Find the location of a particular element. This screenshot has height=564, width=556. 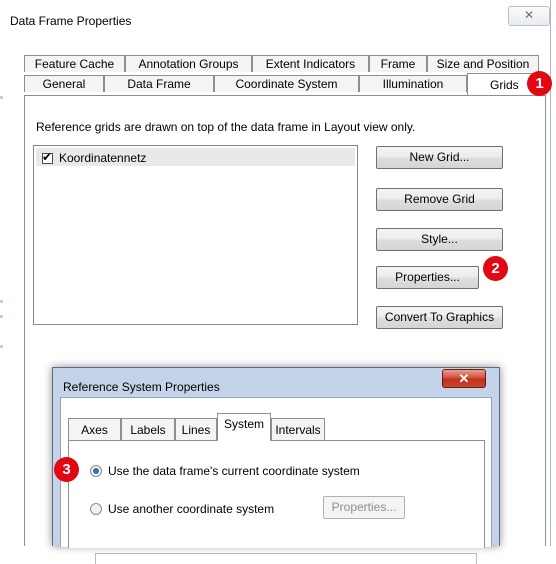

tab-size-and-position: Size and Position is located at coordinates (483, 63).